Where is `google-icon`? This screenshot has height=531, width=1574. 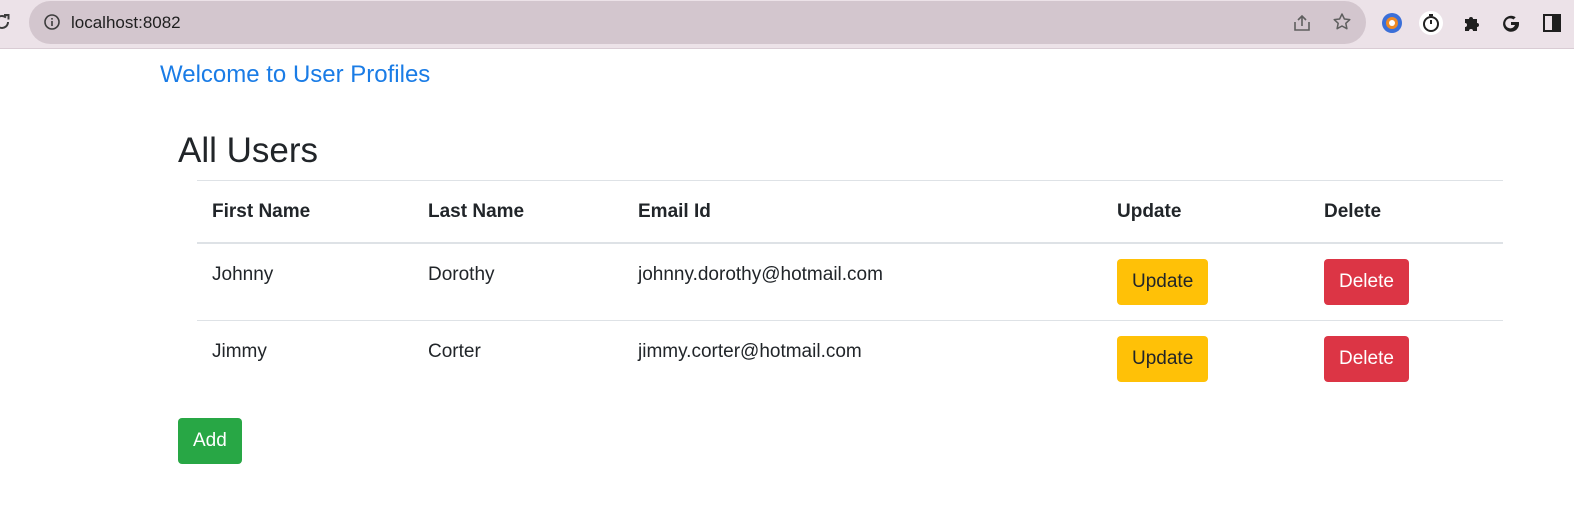 google-icon is located at coordinates (1511, 23).